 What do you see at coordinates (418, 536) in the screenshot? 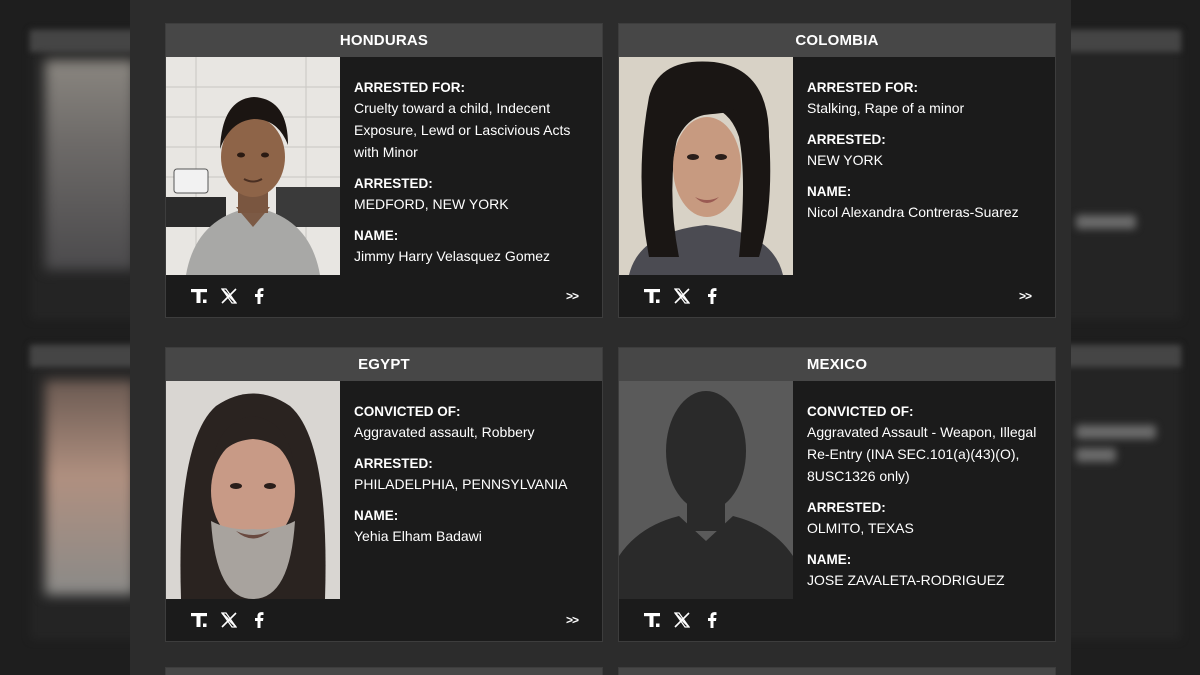
I see `field-value: Yehia Elham Badawi` at bounding box center [418, 536].